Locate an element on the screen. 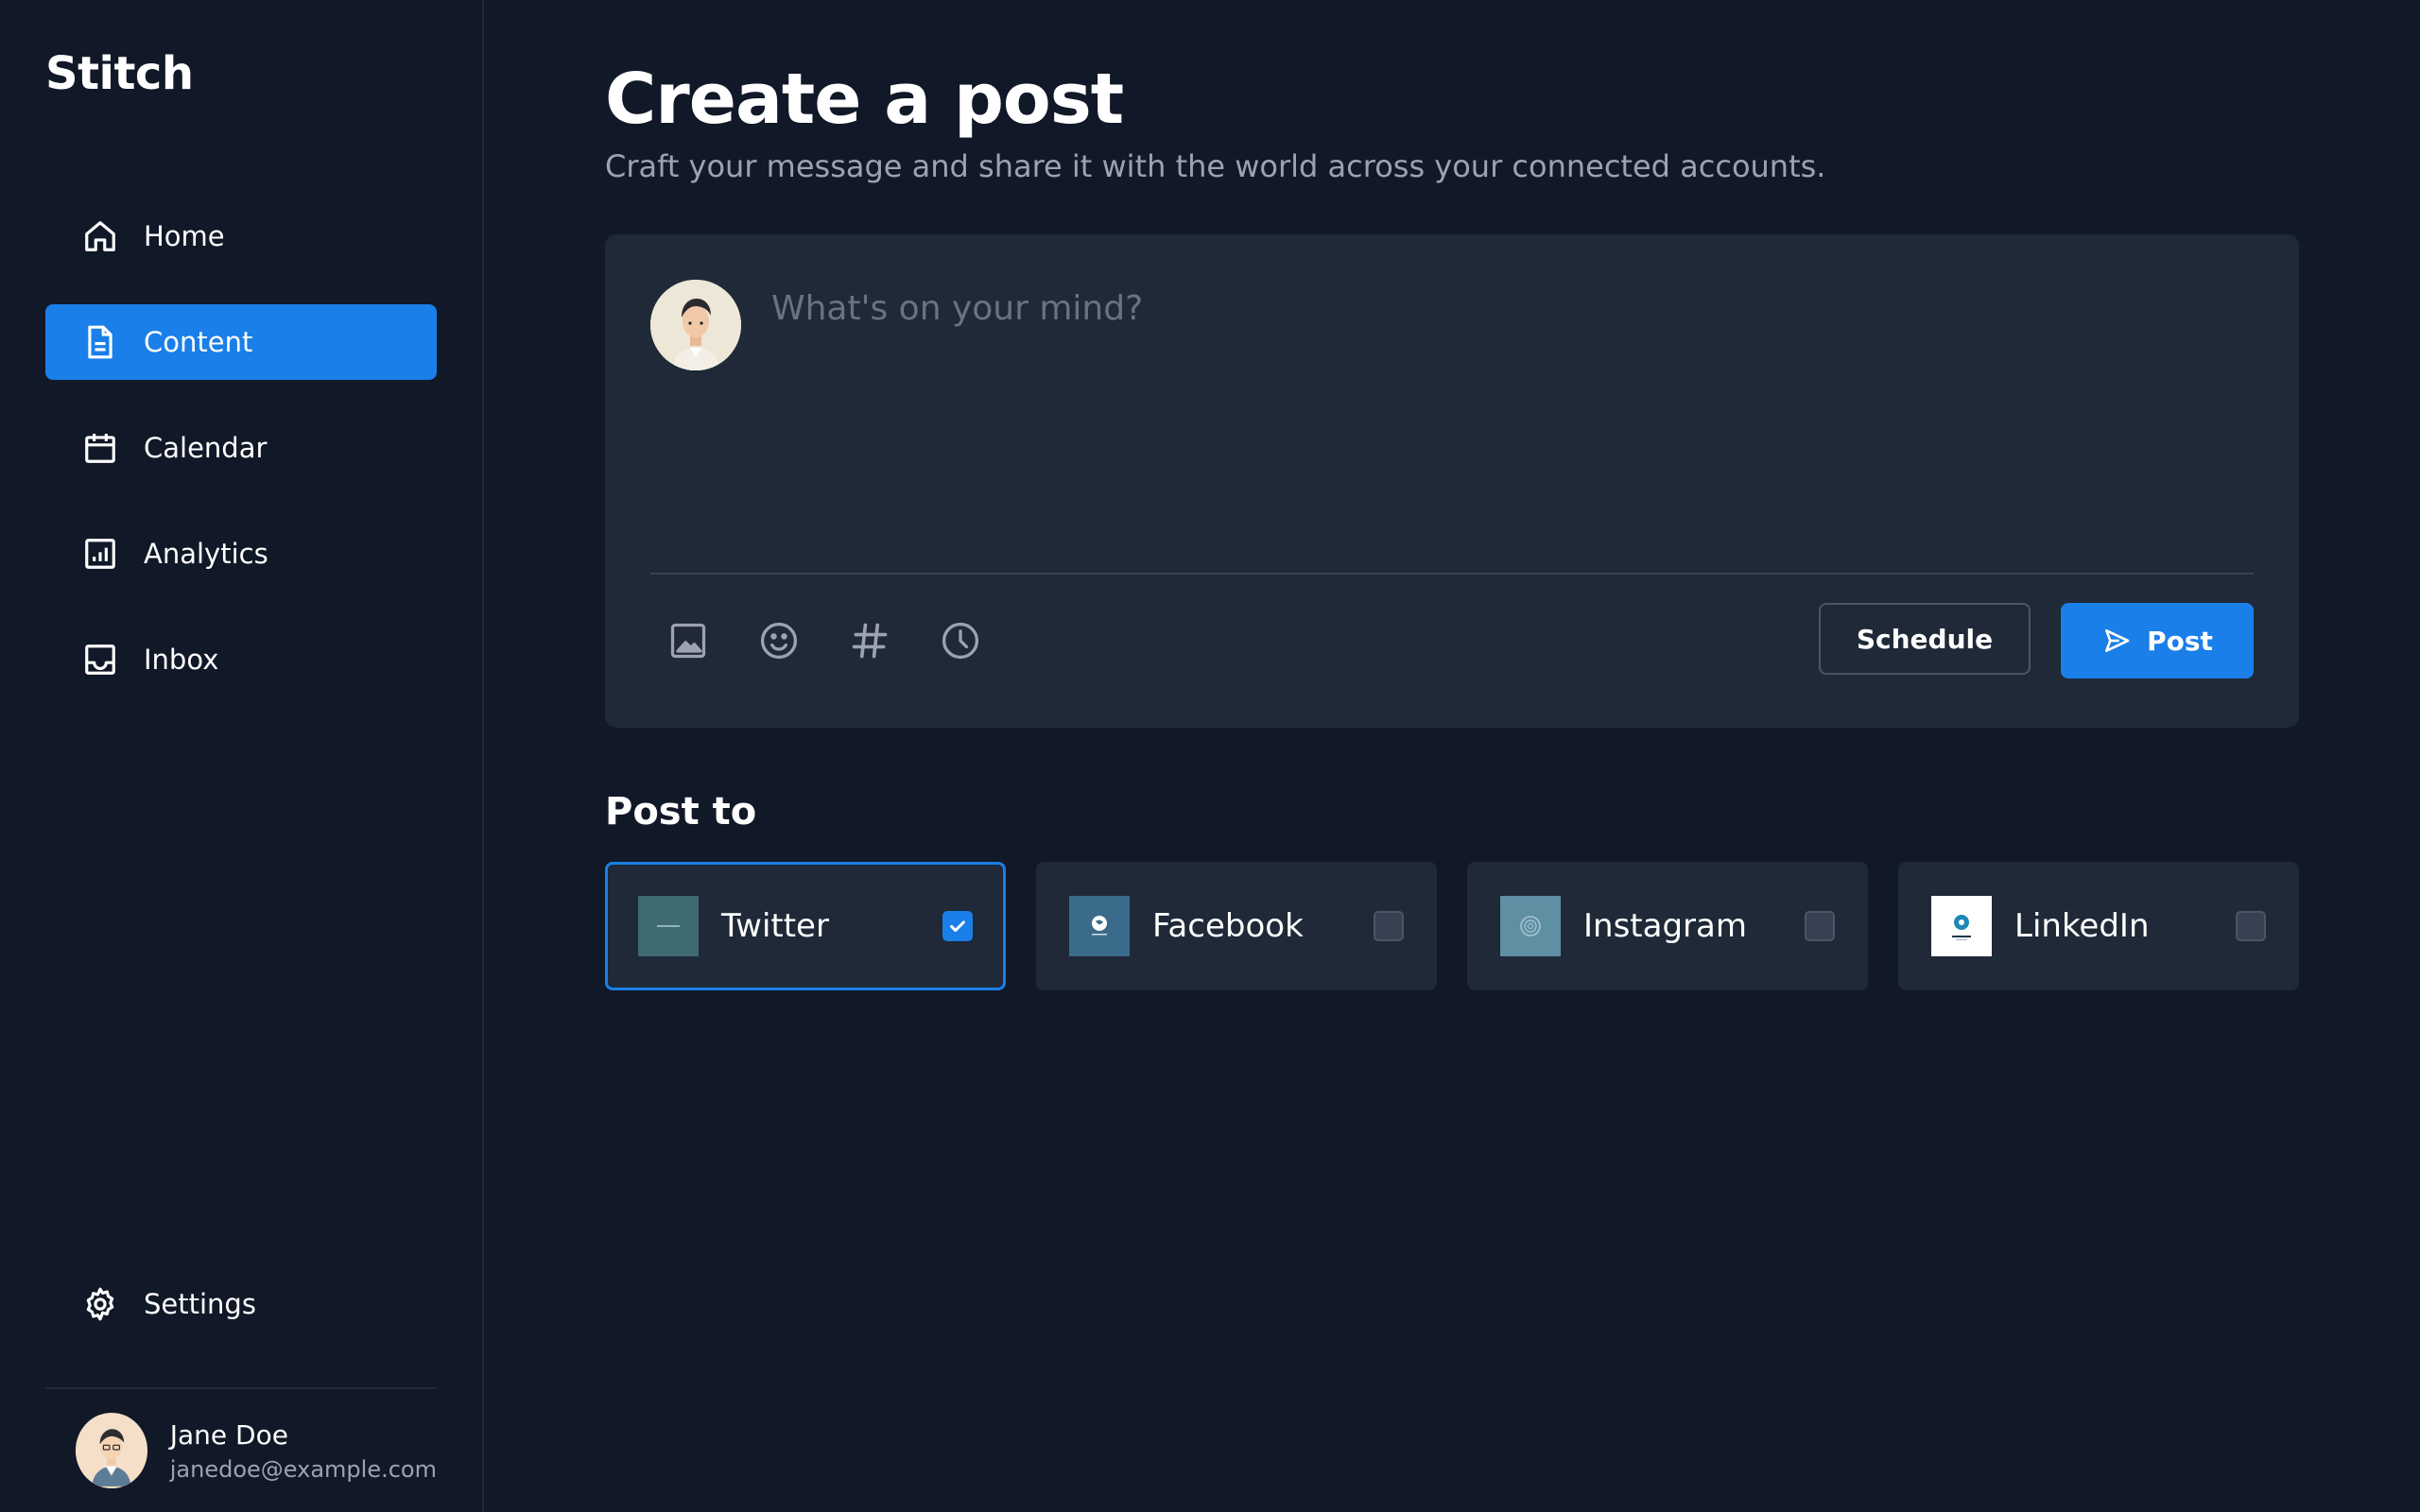 The image size is (2420, 1512). sidebar-item-calendar: Calendar is located at coordinates (241, 448).